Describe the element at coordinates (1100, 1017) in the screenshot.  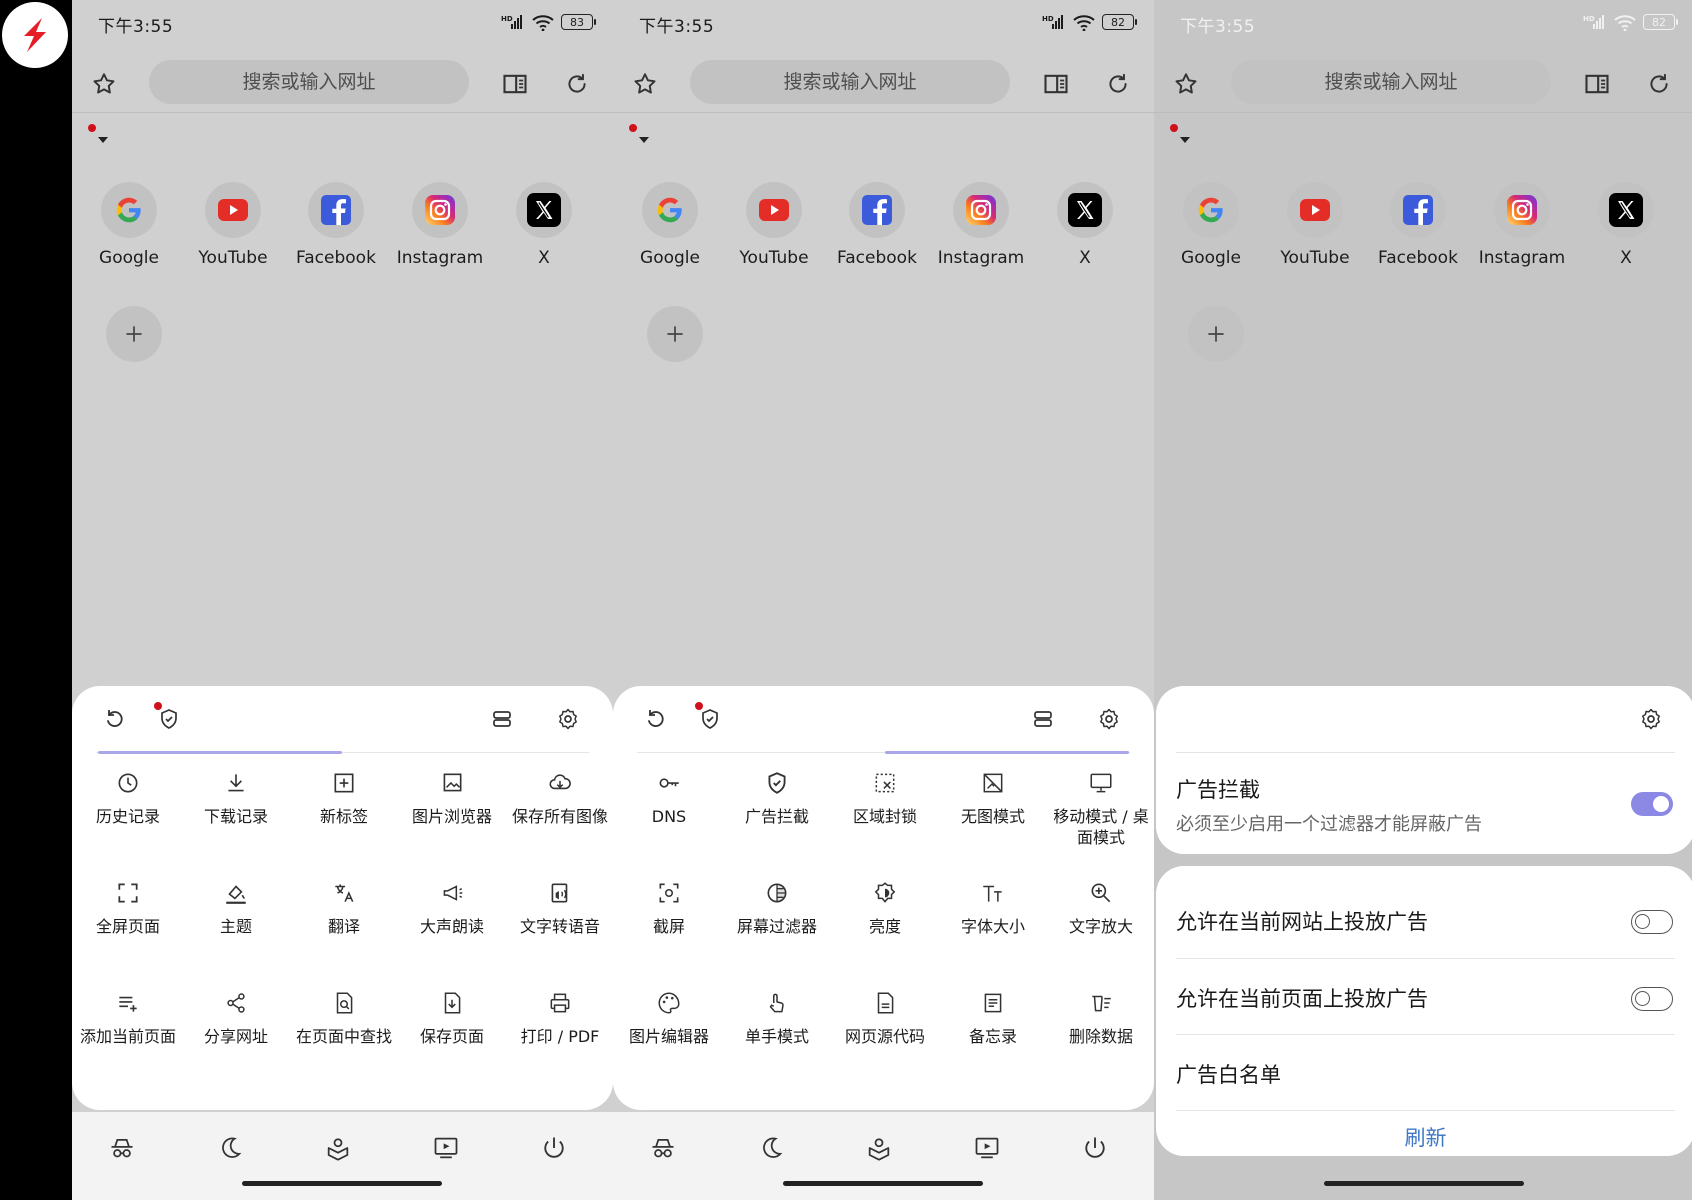
I see `menu-item-delete-data: 删除数据` at that location.